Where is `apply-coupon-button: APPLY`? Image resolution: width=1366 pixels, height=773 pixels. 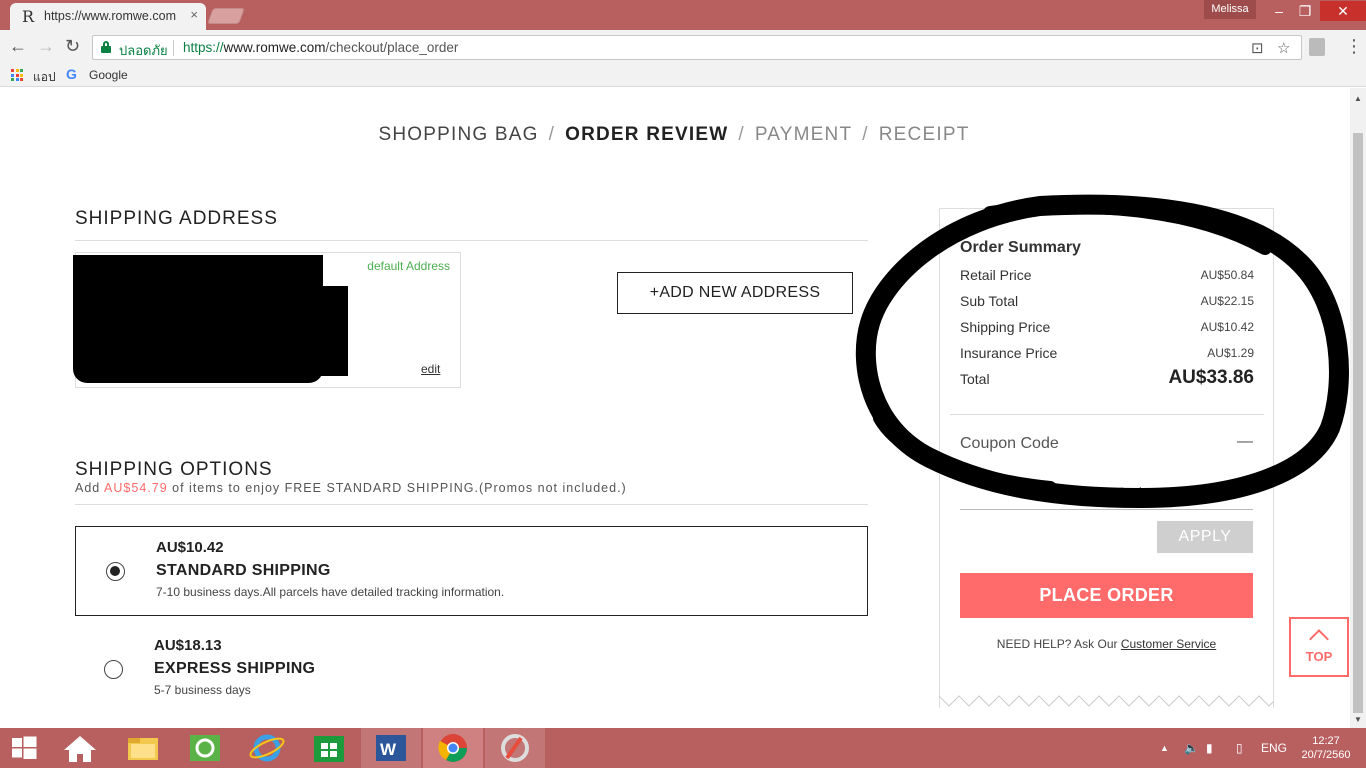
apply-coupon-button: APPLY is located at coordinates (1205, 537).